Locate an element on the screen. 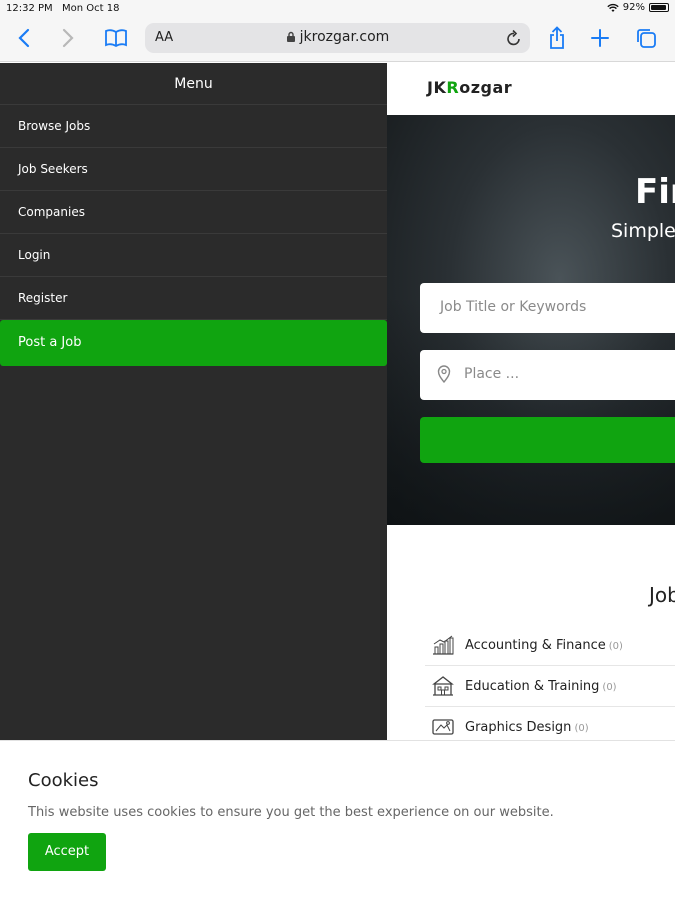 The image size is (675, 900). category-label: Education & Training (0) is located at coordinates (541, 686).